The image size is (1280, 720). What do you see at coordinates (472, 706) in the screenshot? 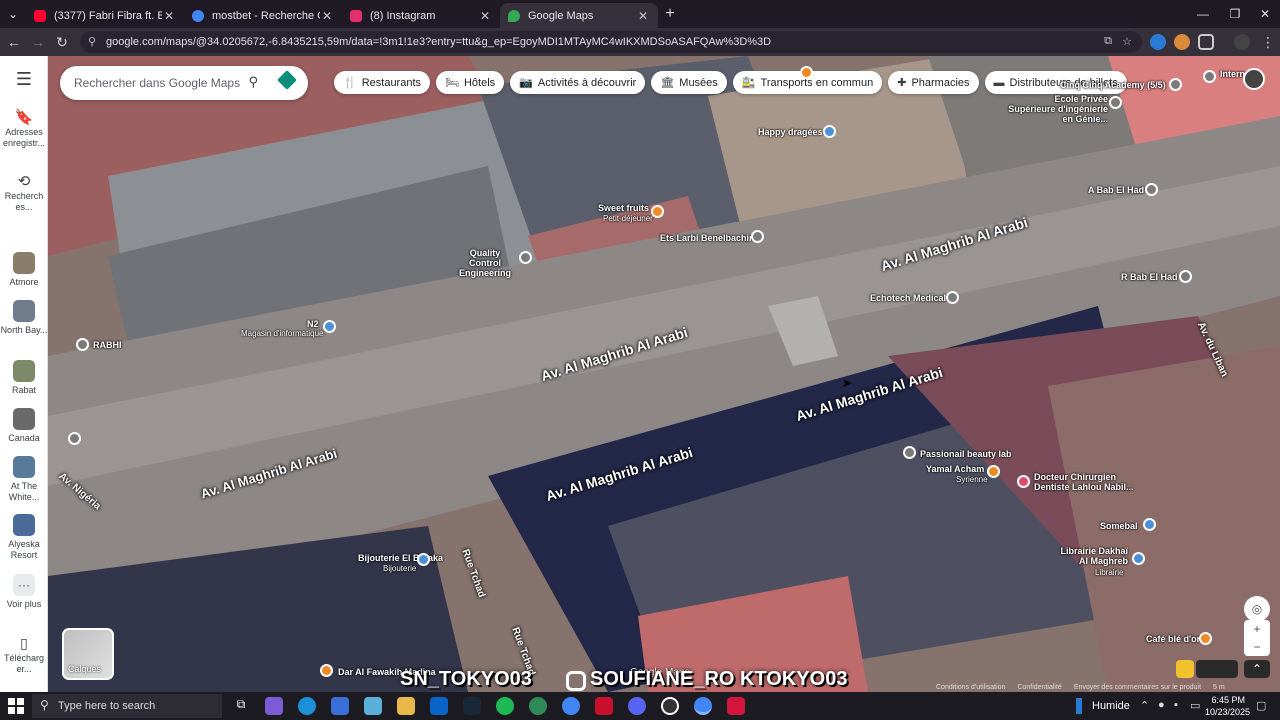
I see `steam-icon` at bounding box center [472, 706].